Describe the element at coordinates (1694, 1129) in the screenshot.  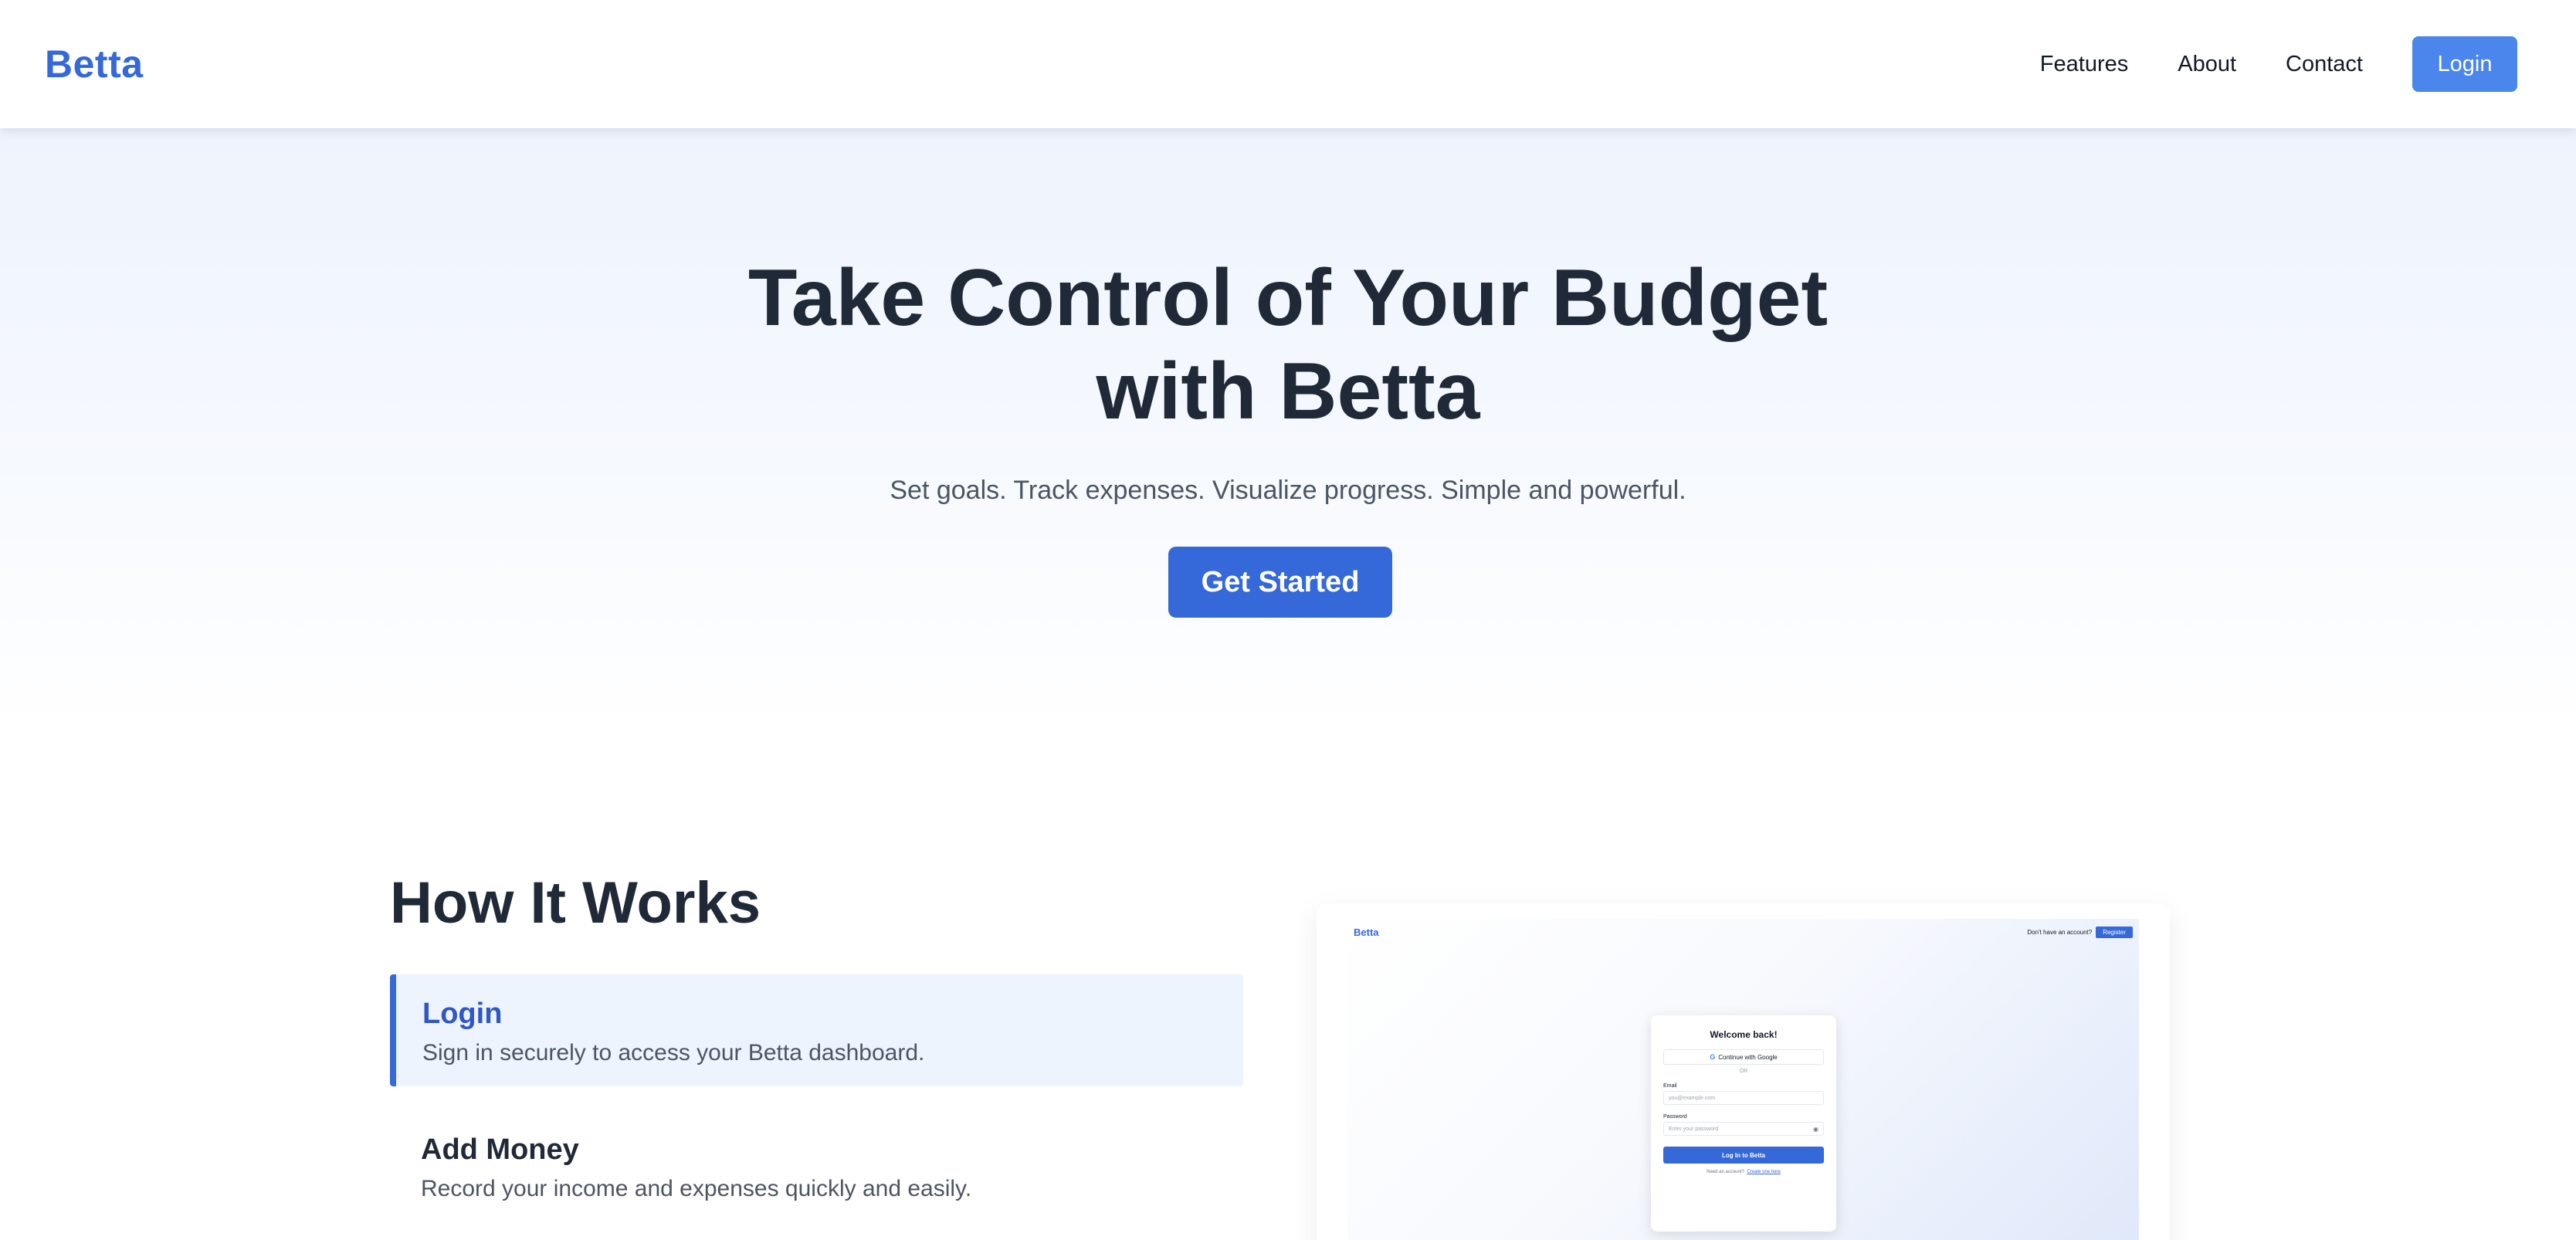
I see `preview-password-placeholder: Enter your password` at that location.